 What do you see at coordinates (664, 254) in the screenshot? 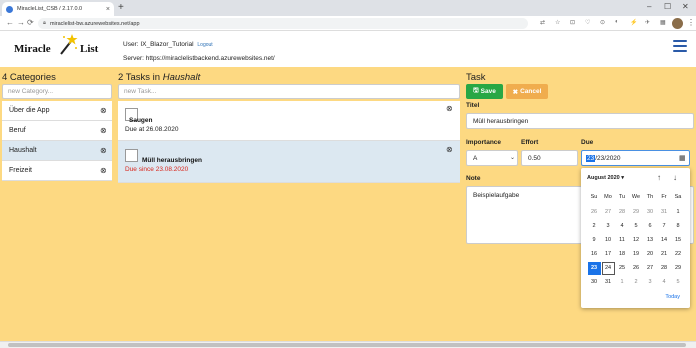
I see `calendar-day: 21` at bounding box center [664, 254].